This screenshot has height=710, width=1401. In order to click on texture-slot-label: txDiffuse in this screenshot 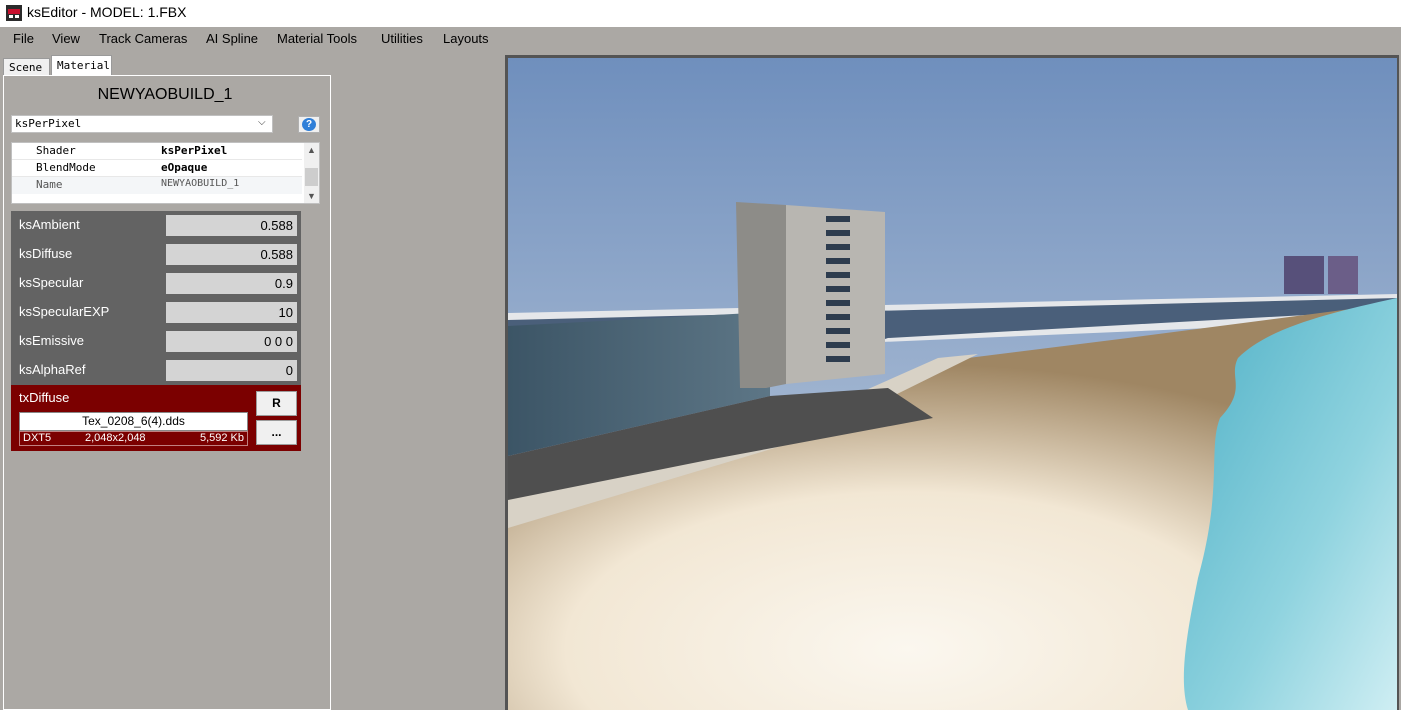, I will do `click(44, 397)`.